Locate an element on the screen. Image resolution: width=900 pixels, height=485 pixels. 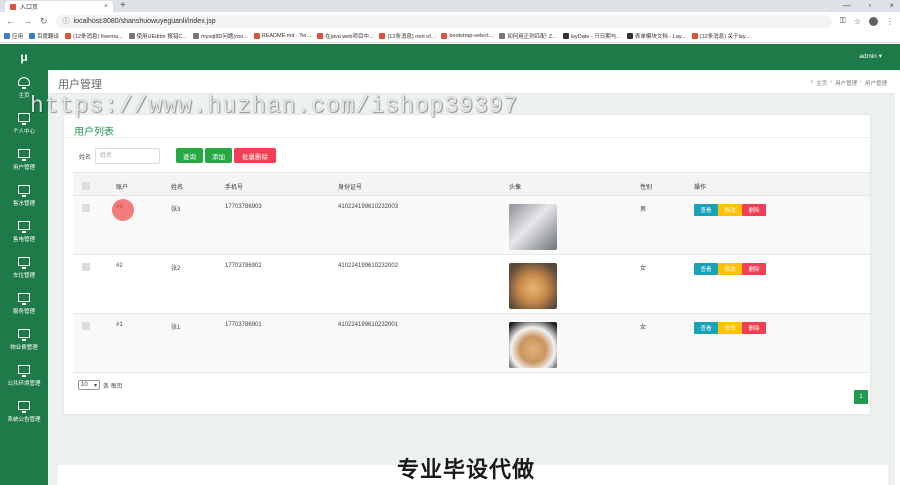
cell-name: 张3 is located at coordinates (176, 210).